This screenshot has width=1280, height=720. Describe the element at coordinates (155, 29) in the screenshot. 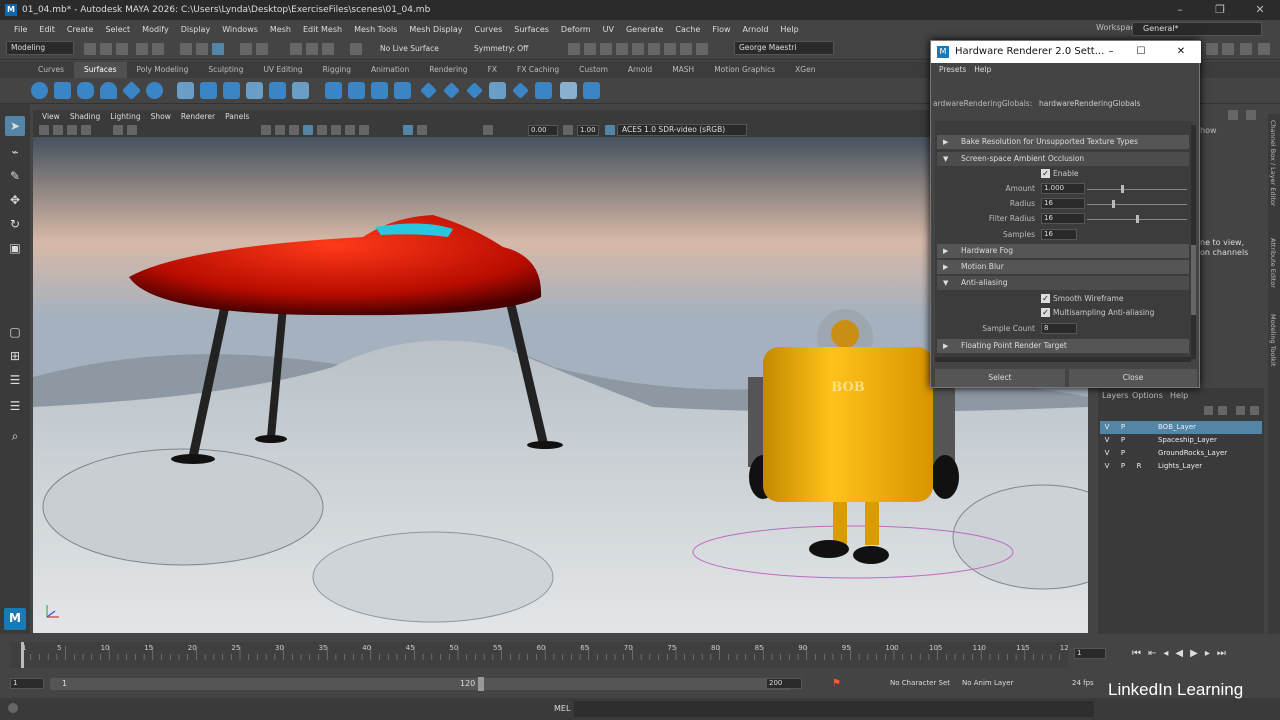

I see `menu-modify: Modify` at that location.